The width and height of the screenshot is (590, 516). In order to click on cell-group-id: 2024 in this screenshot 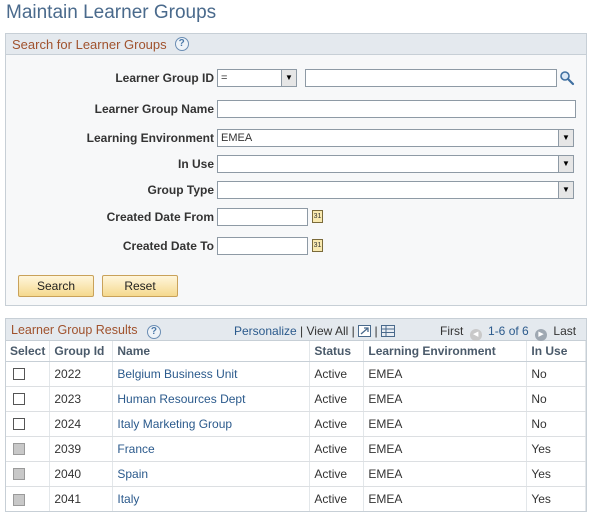, I will do `click(81, 424)`.